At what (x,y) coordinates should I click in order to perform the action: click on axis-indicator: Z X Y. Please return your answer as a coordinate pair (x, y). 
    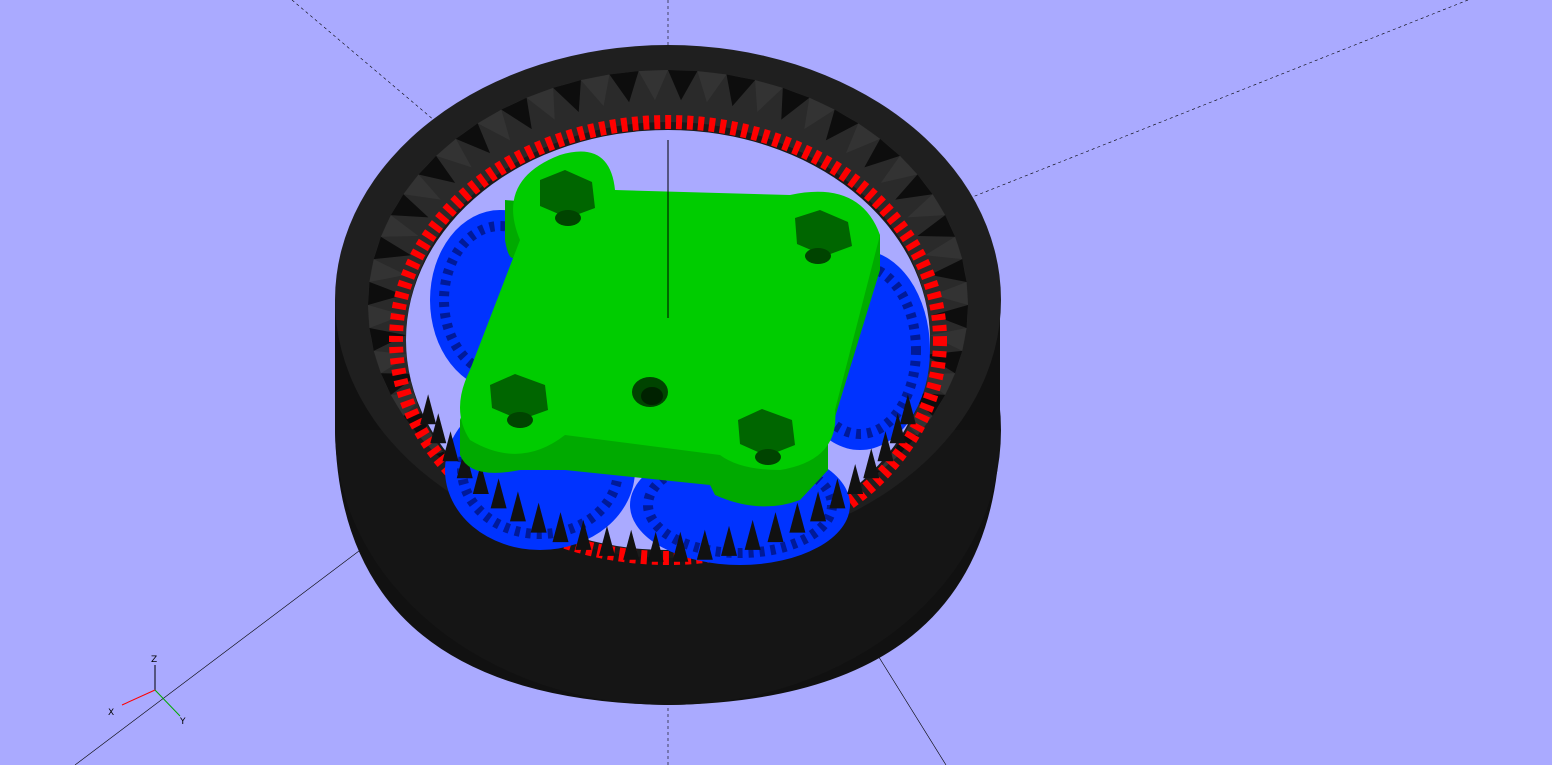
    Looking at the image, I should click on (147, 691).